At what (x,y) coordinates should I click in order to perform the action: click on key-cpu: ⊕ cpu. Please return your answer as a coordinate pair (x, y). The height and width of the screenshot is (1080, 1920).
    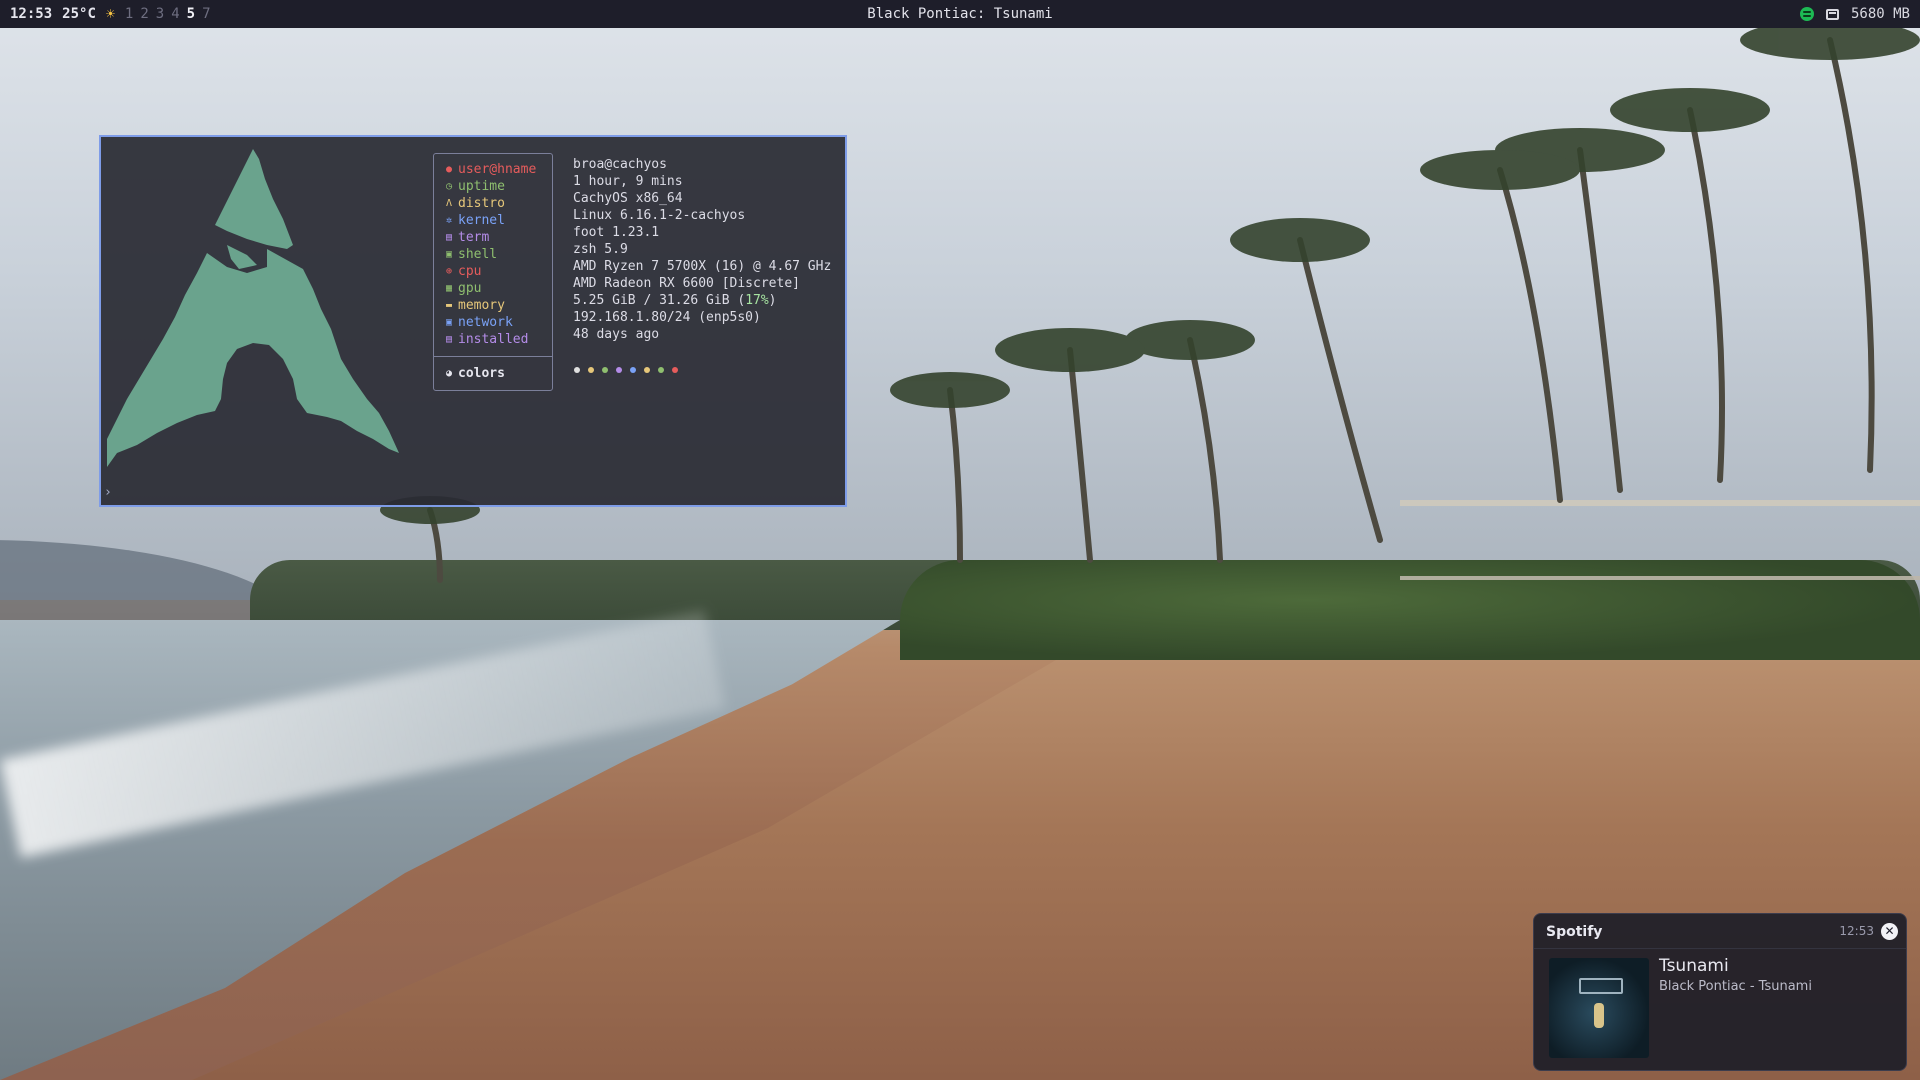
    Looking at the image, I should click on (463, 271).